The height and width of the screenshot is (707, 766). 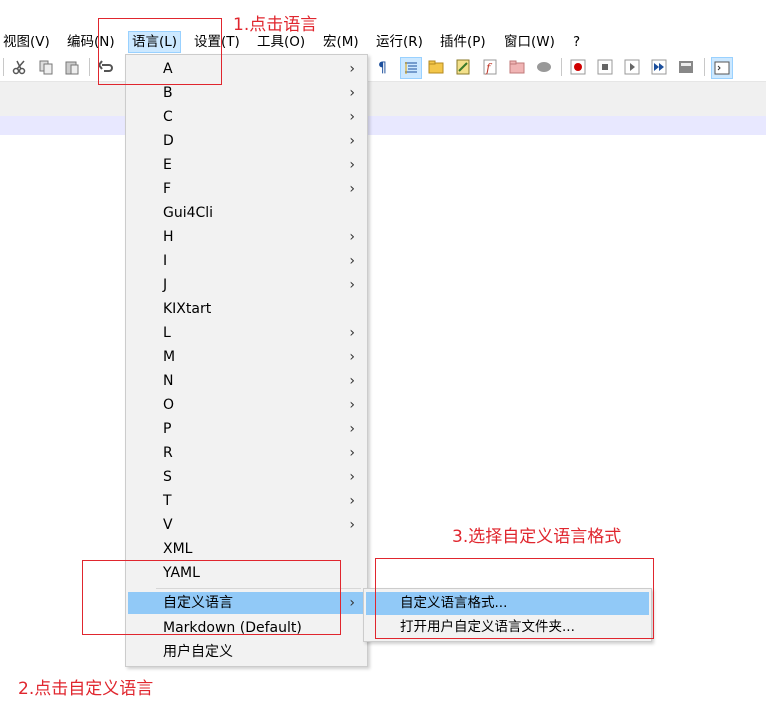 What do you see at coordinates (168, 141) in the screenshot?
I see `menu-item-label: D` at bounding box center [168, 141].